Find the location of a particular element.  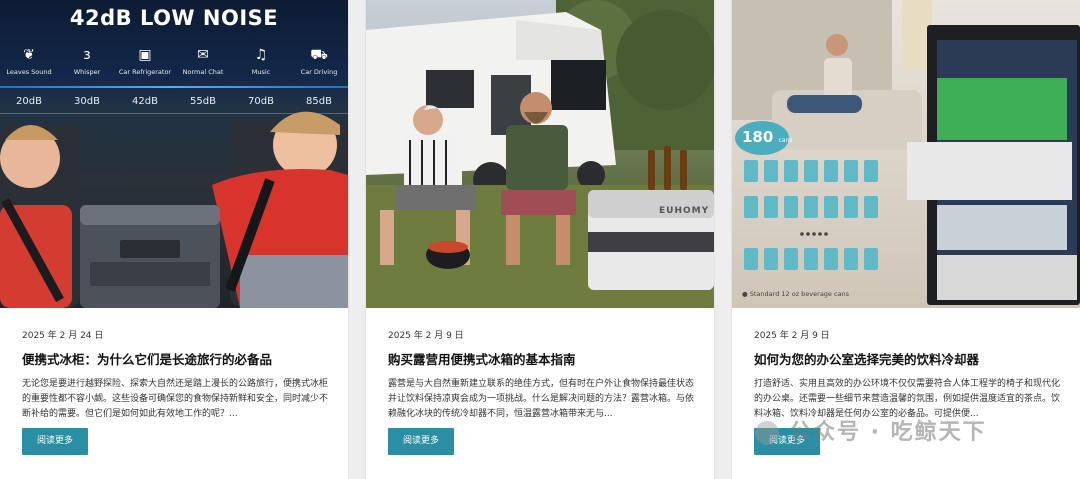

car-interior-photo is located at coordinates (174, 209).